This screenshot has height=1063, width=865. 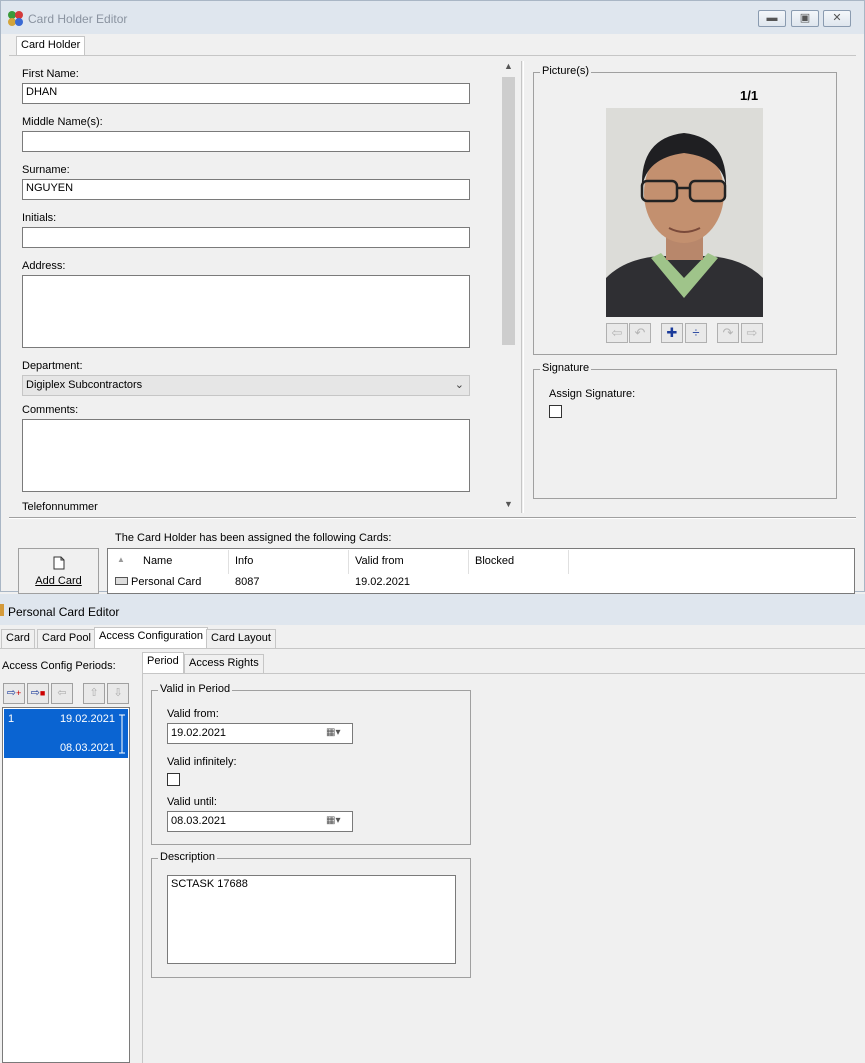 I want to click on title-bar: Card Holder Editor ▬ ▣ ✕, so click(x=432, y=17).